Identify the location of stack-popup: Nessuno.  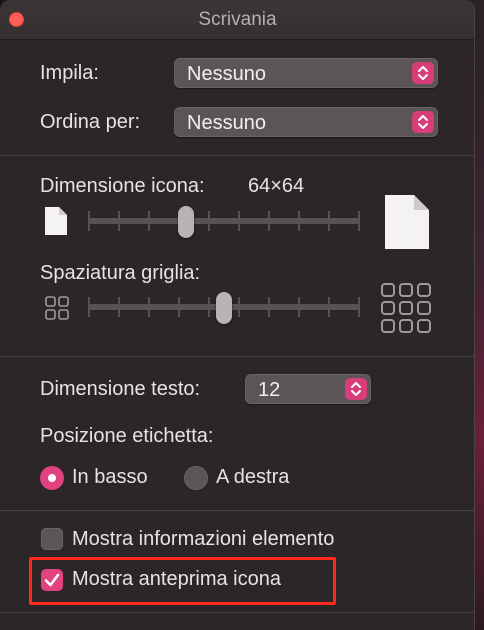
(306, 73).